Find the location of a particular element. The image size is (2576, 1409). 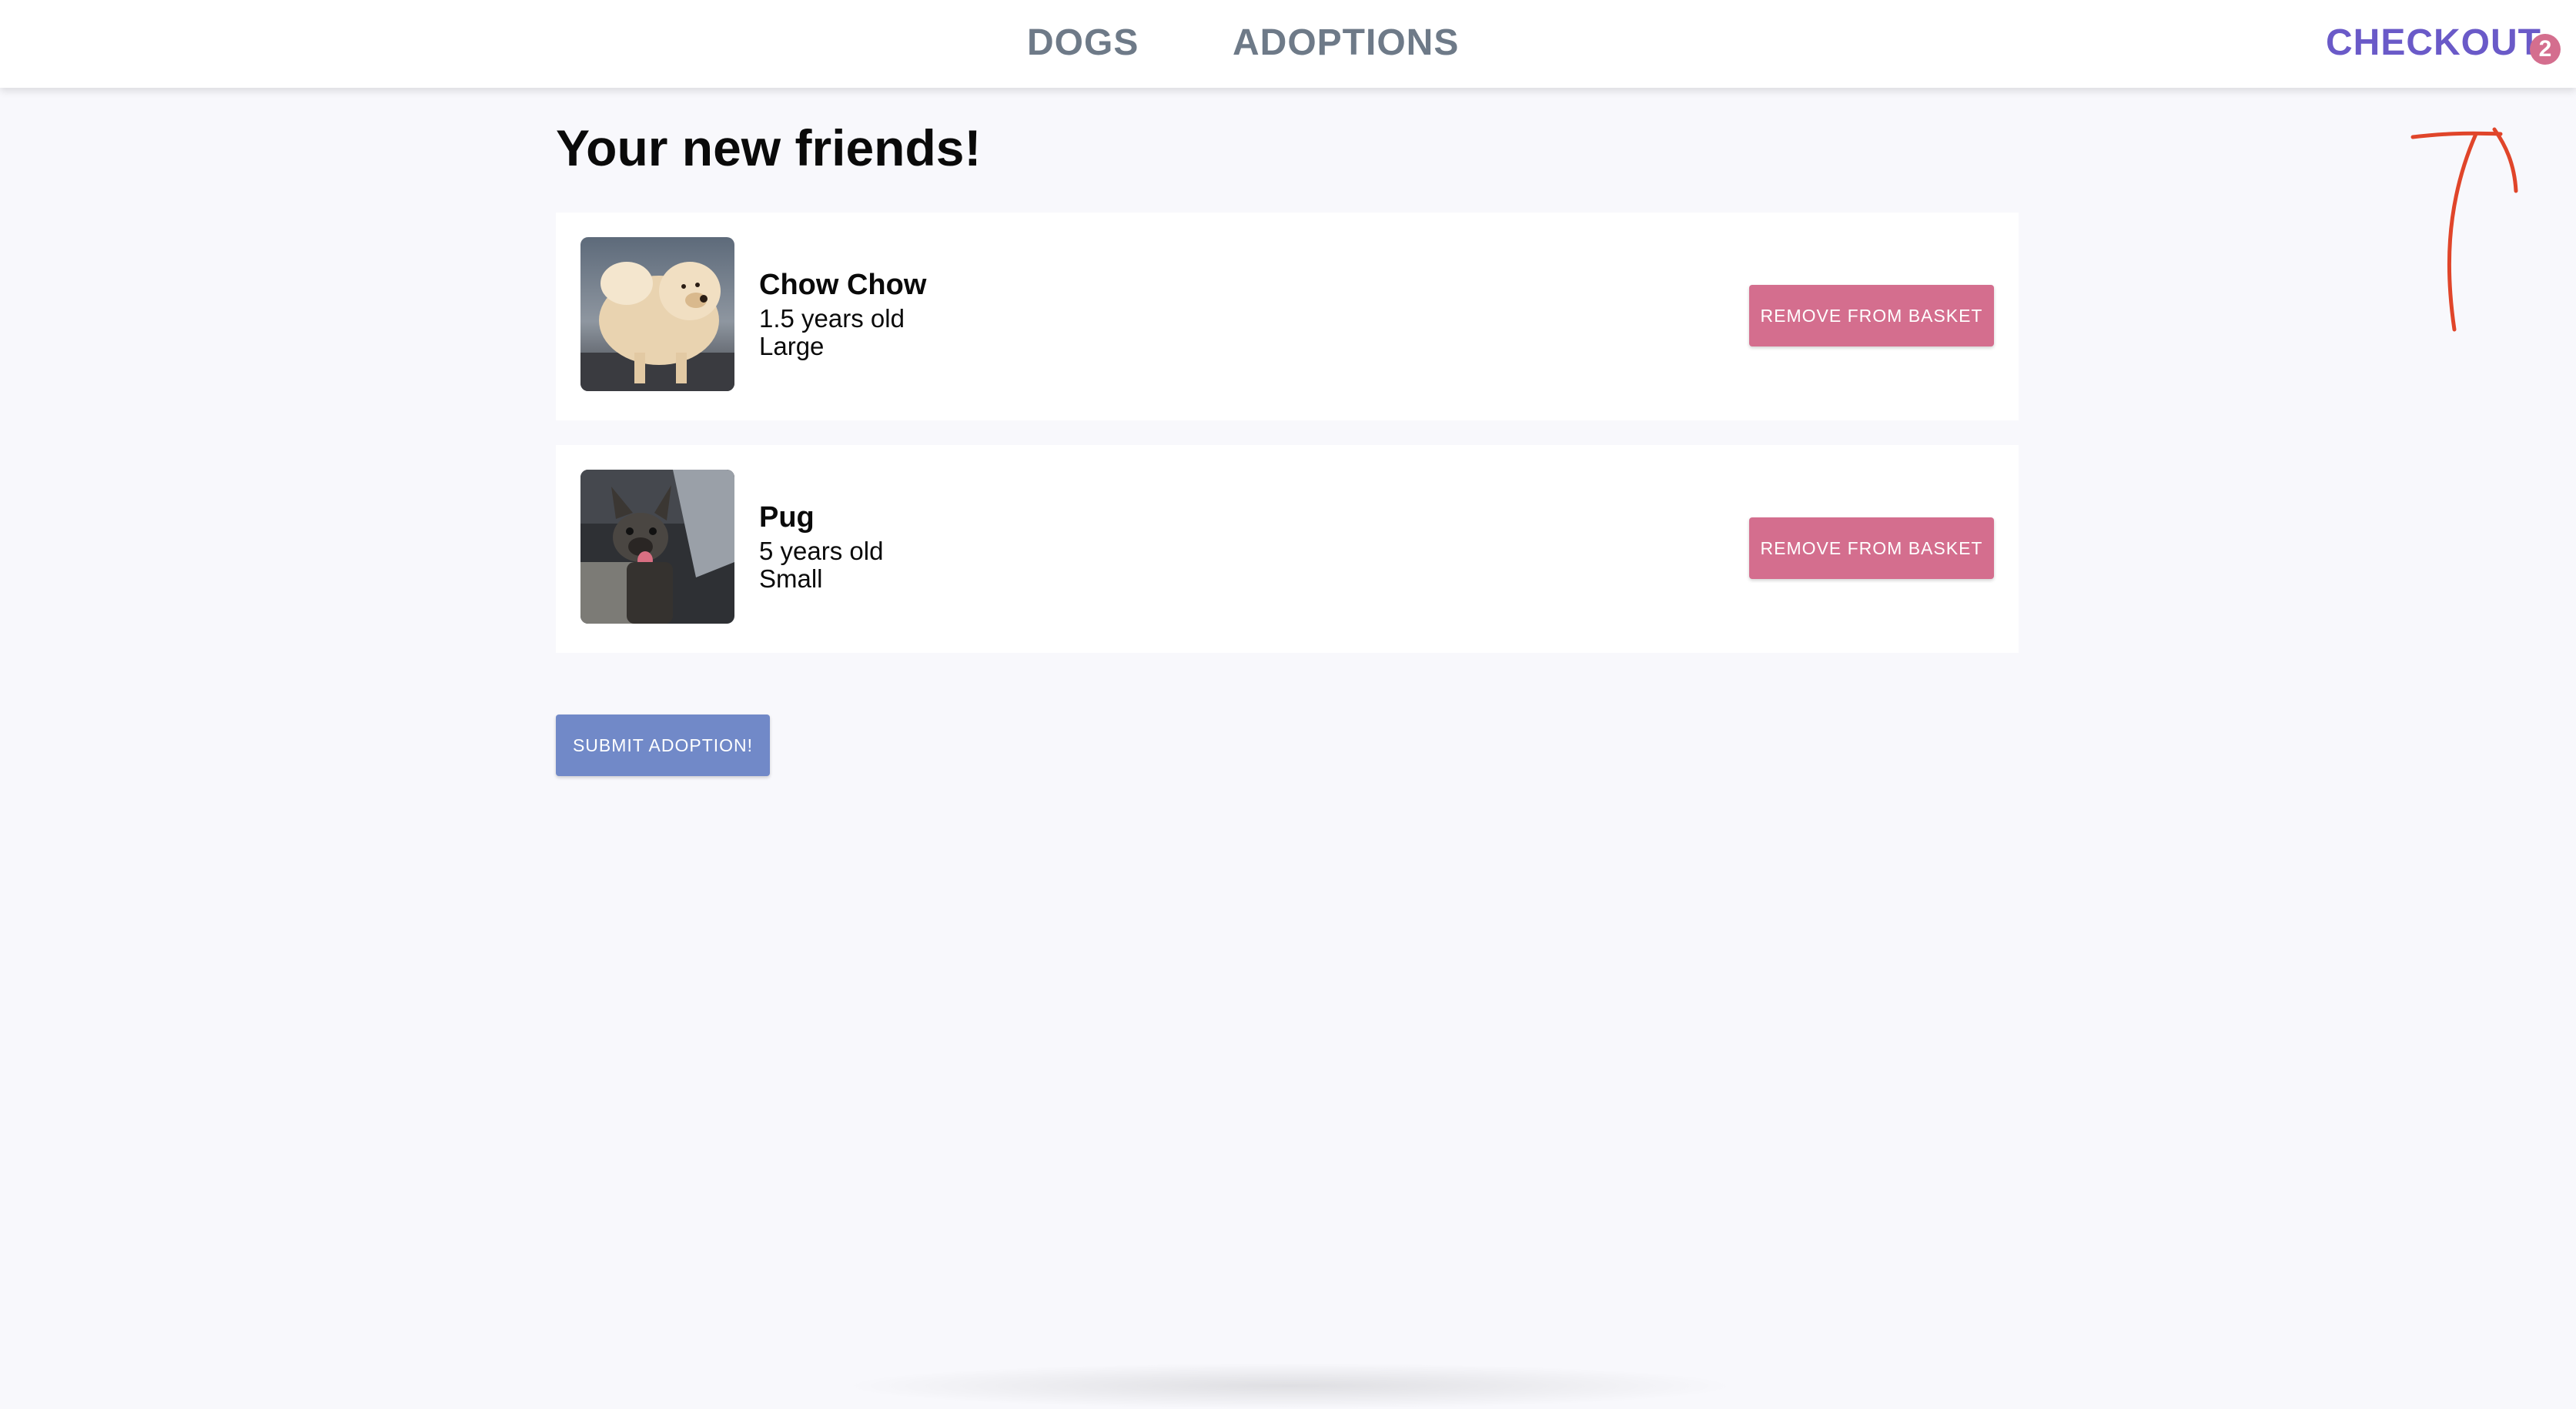

nav-dogs-link: DOGS is located at coordinates (1083, 44).